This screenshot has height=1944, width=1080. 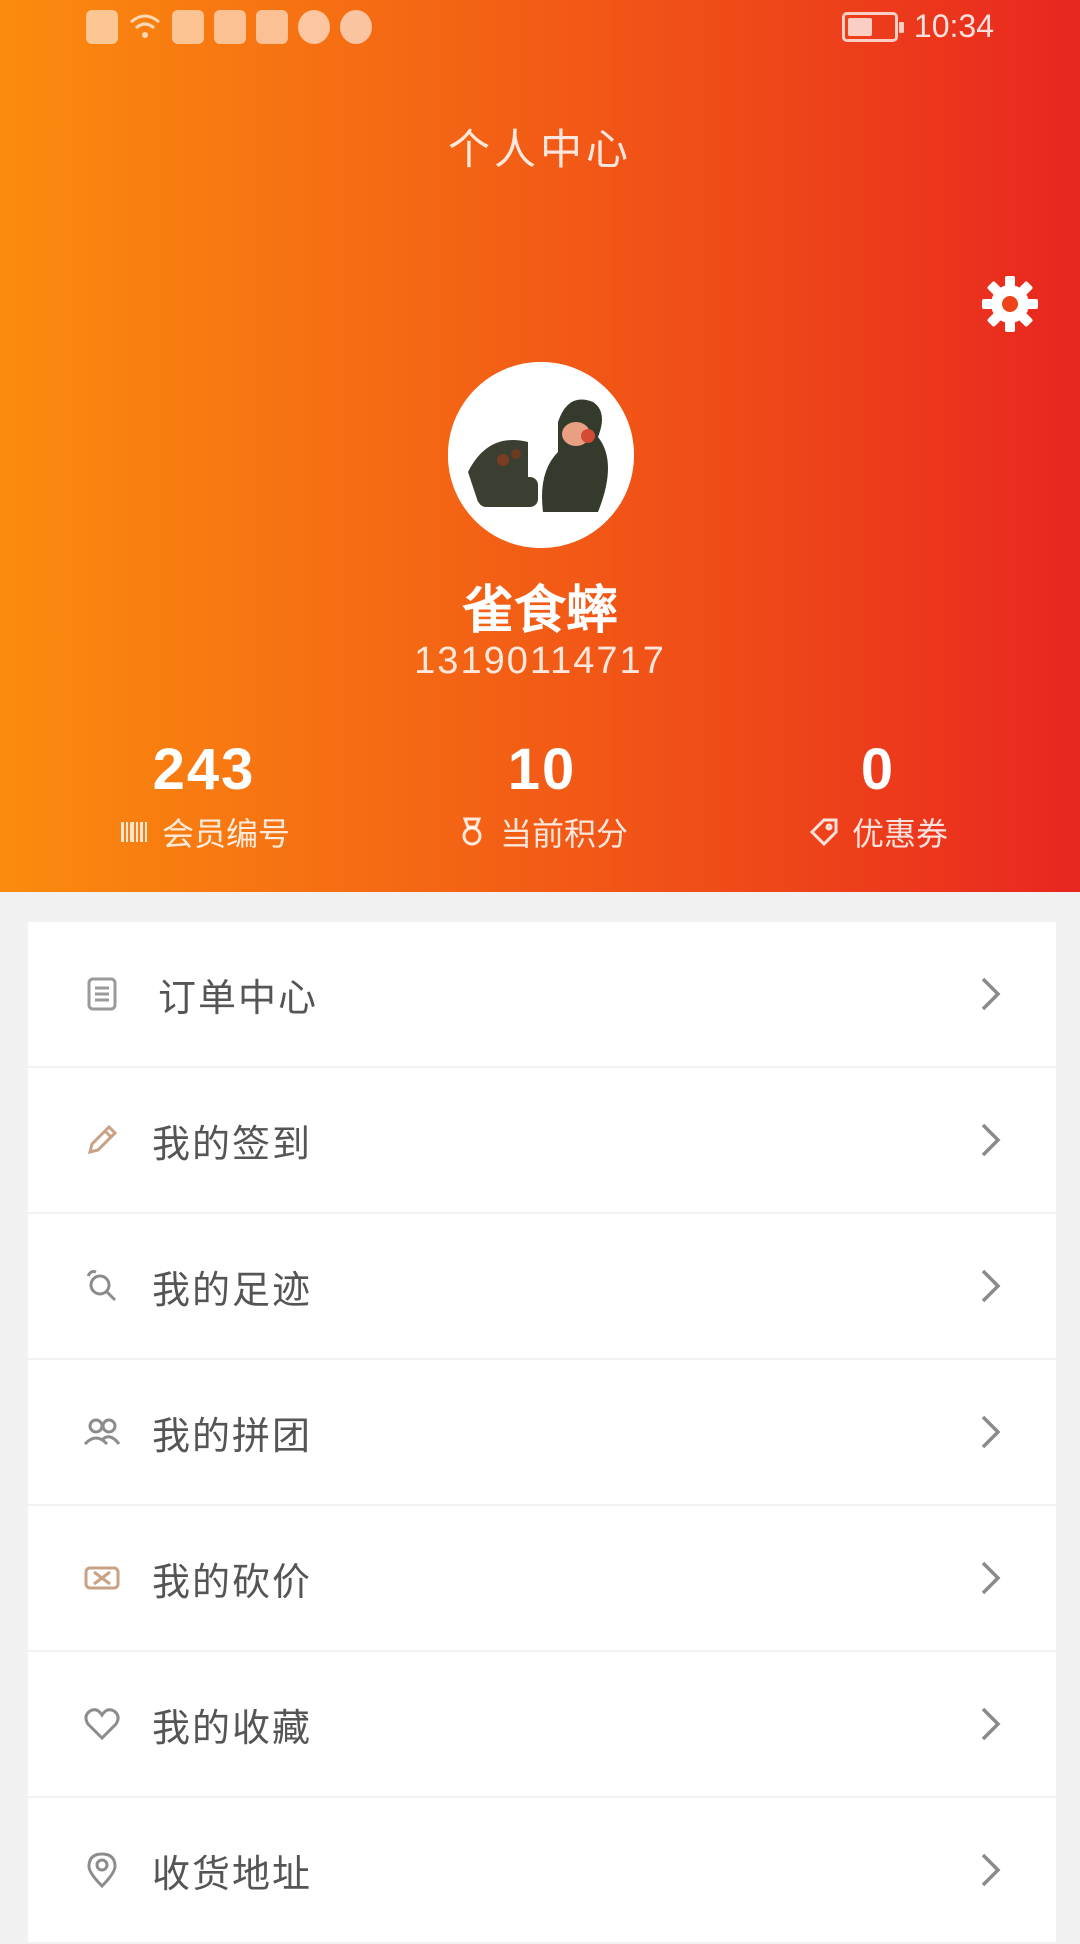 I want to click on shield-icon, so click(x=188, y=27).